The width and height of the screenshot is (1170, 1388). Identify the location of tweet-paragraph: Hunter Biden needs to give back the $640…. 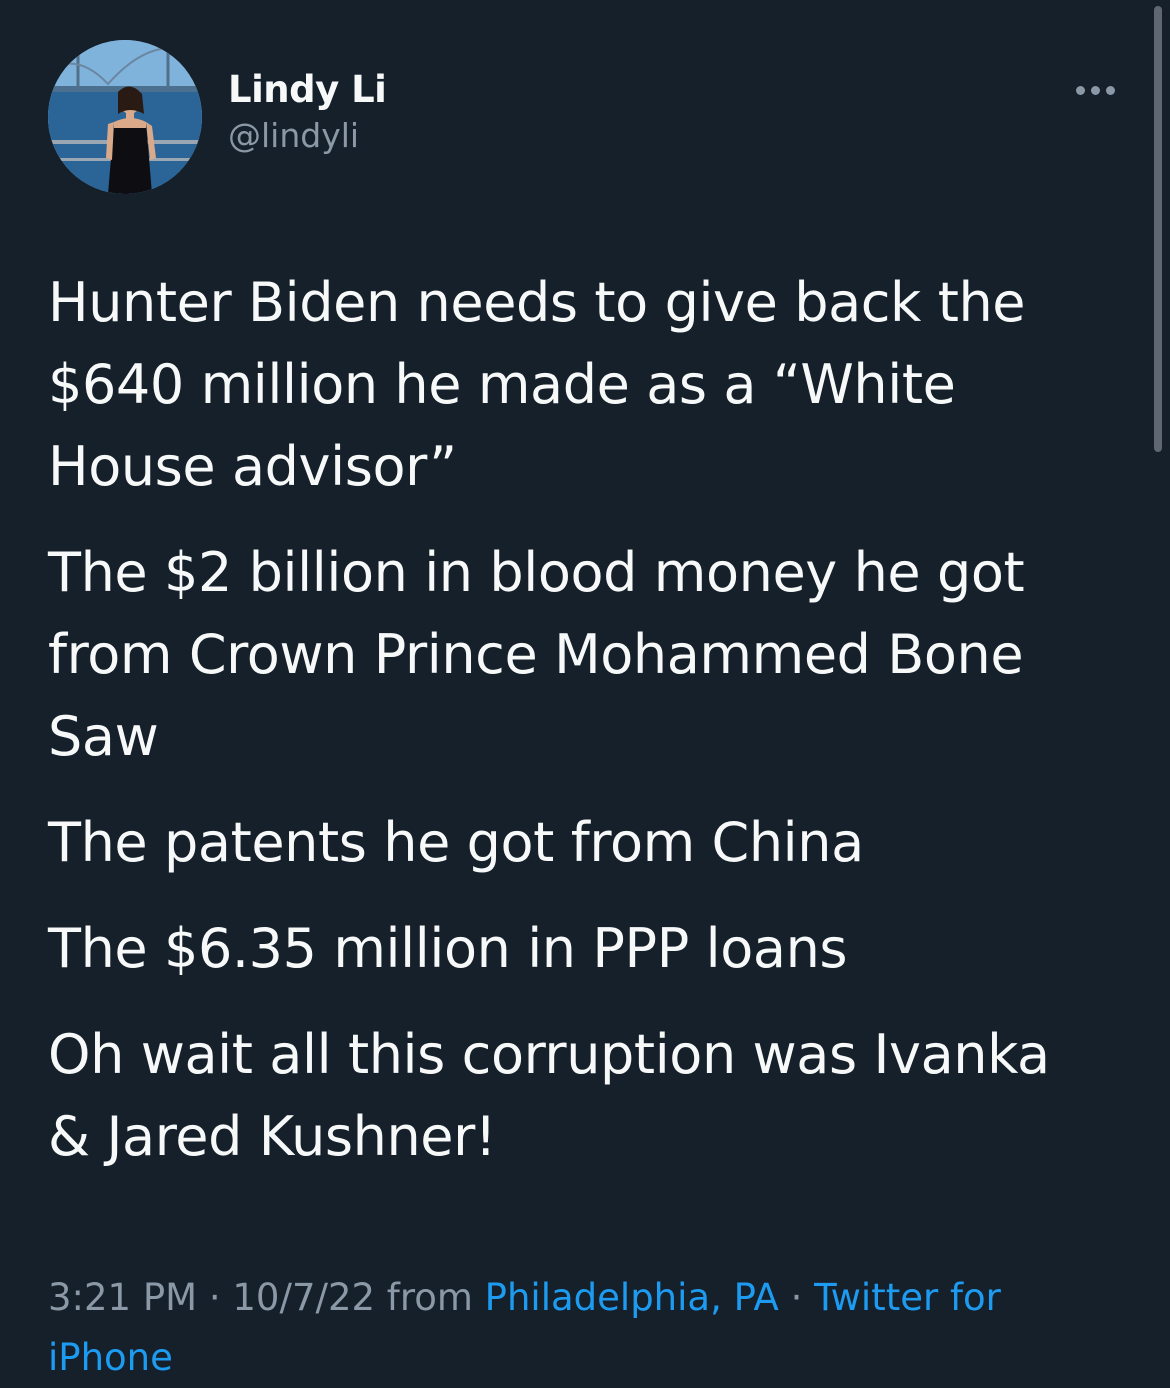
(537, 384).